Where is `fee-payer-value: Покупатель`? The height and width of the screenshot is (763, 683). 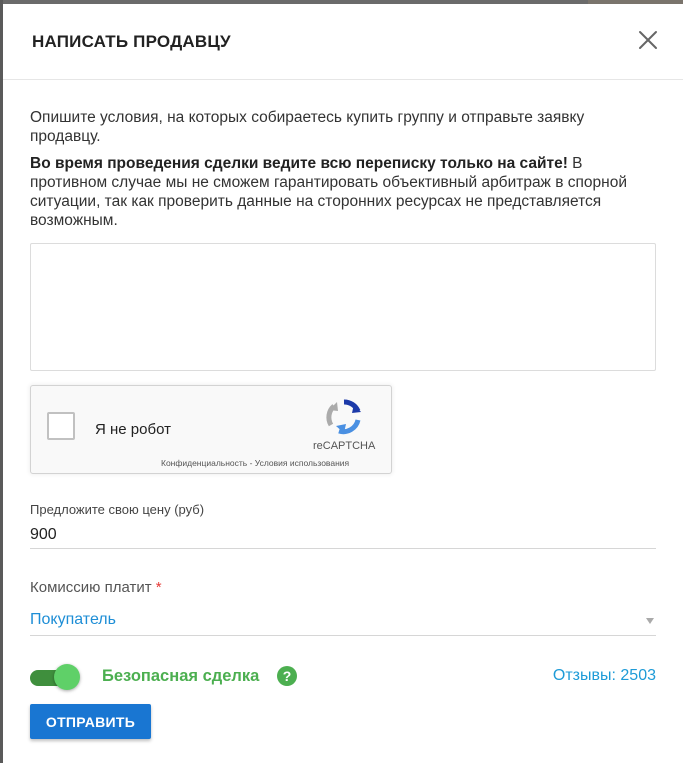
fee-payer-value: Покупатель is located at coordinates (73, 619).